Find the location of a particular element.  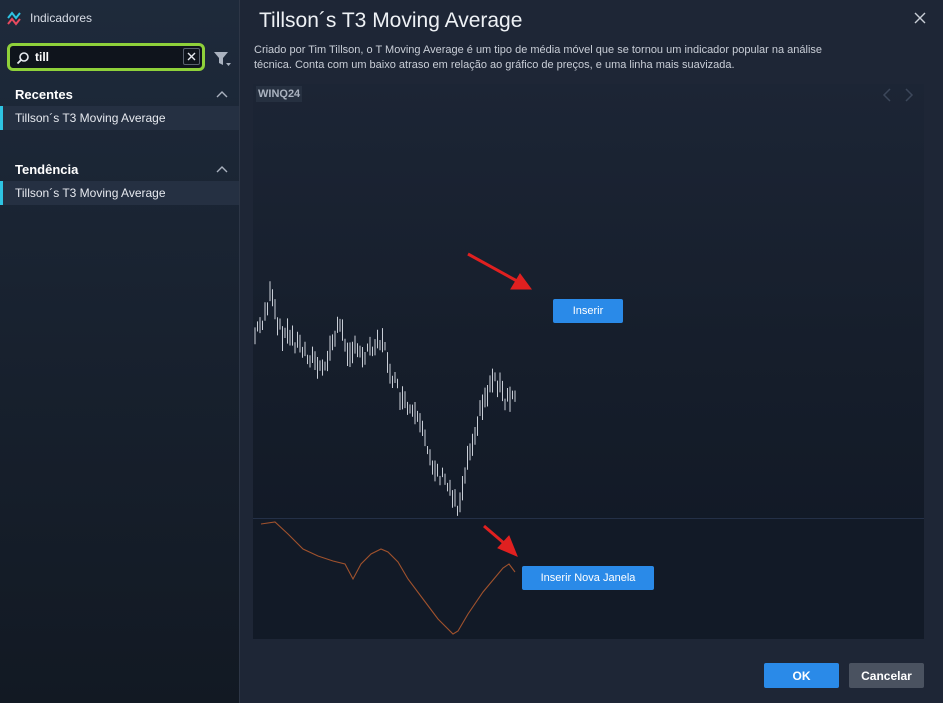

close-icon is located at coordinates (191, 56).